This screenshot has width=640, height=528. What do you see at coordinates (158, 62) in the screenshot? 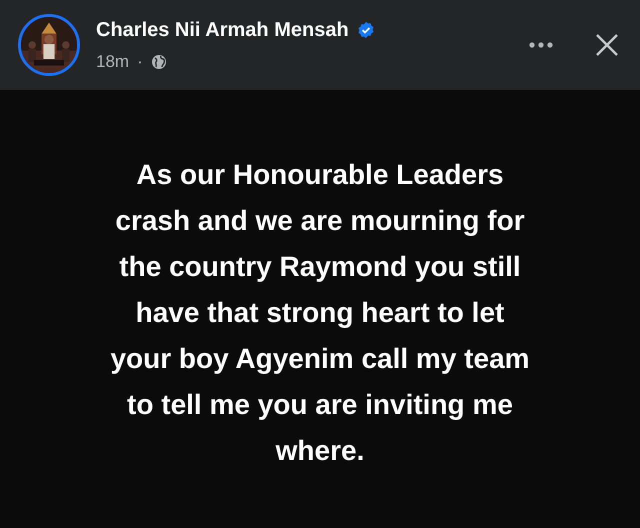
I see `globe-icon` at bounding box center [158, 62].